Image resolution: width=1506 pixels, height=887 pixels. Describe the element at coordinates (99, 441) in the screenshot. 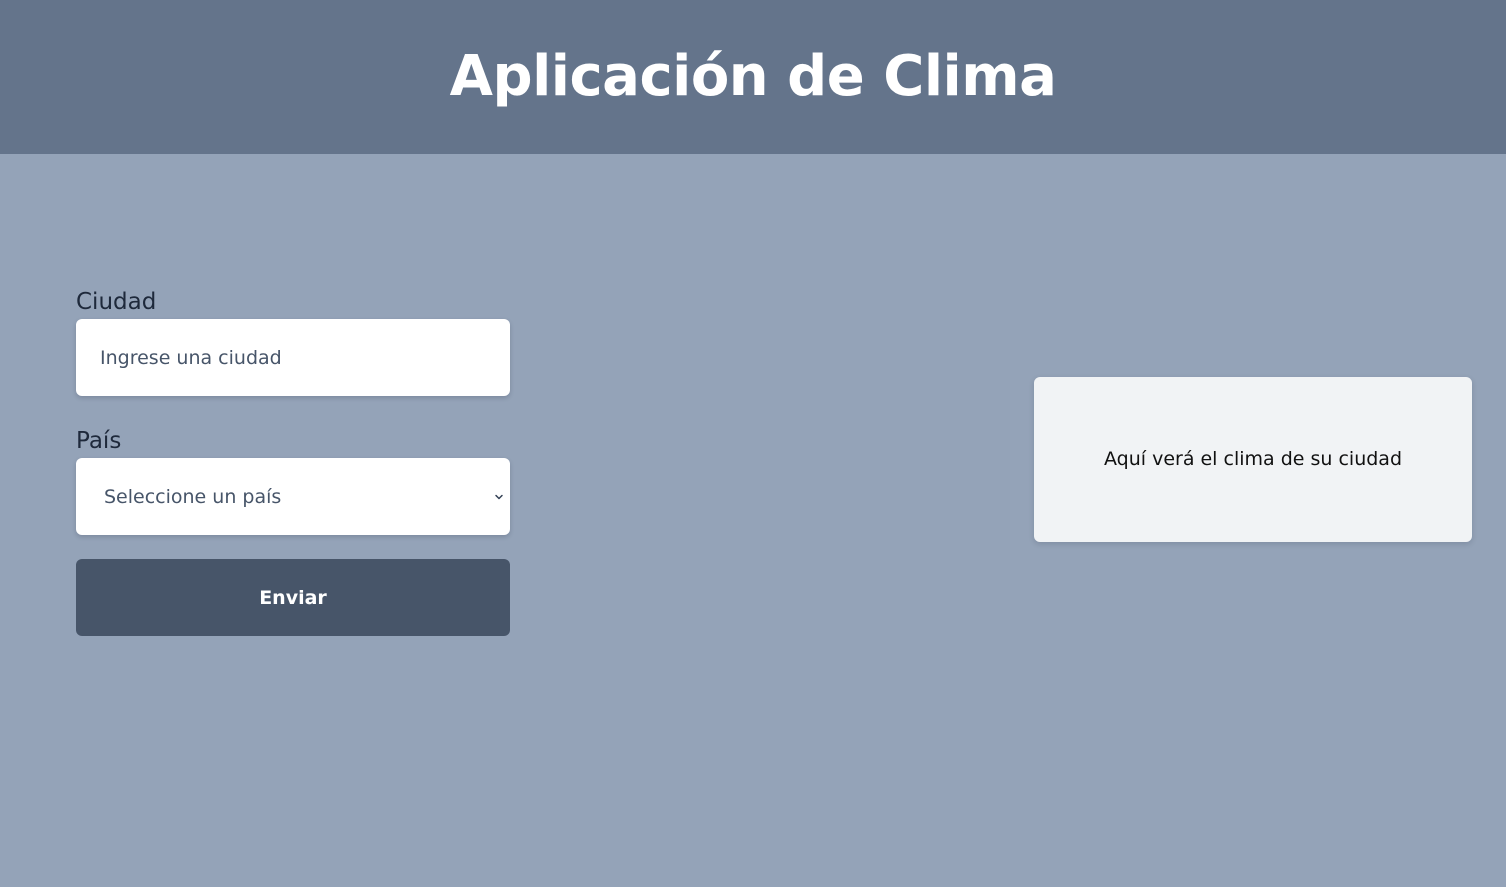

I see `country-label: País` at that location.